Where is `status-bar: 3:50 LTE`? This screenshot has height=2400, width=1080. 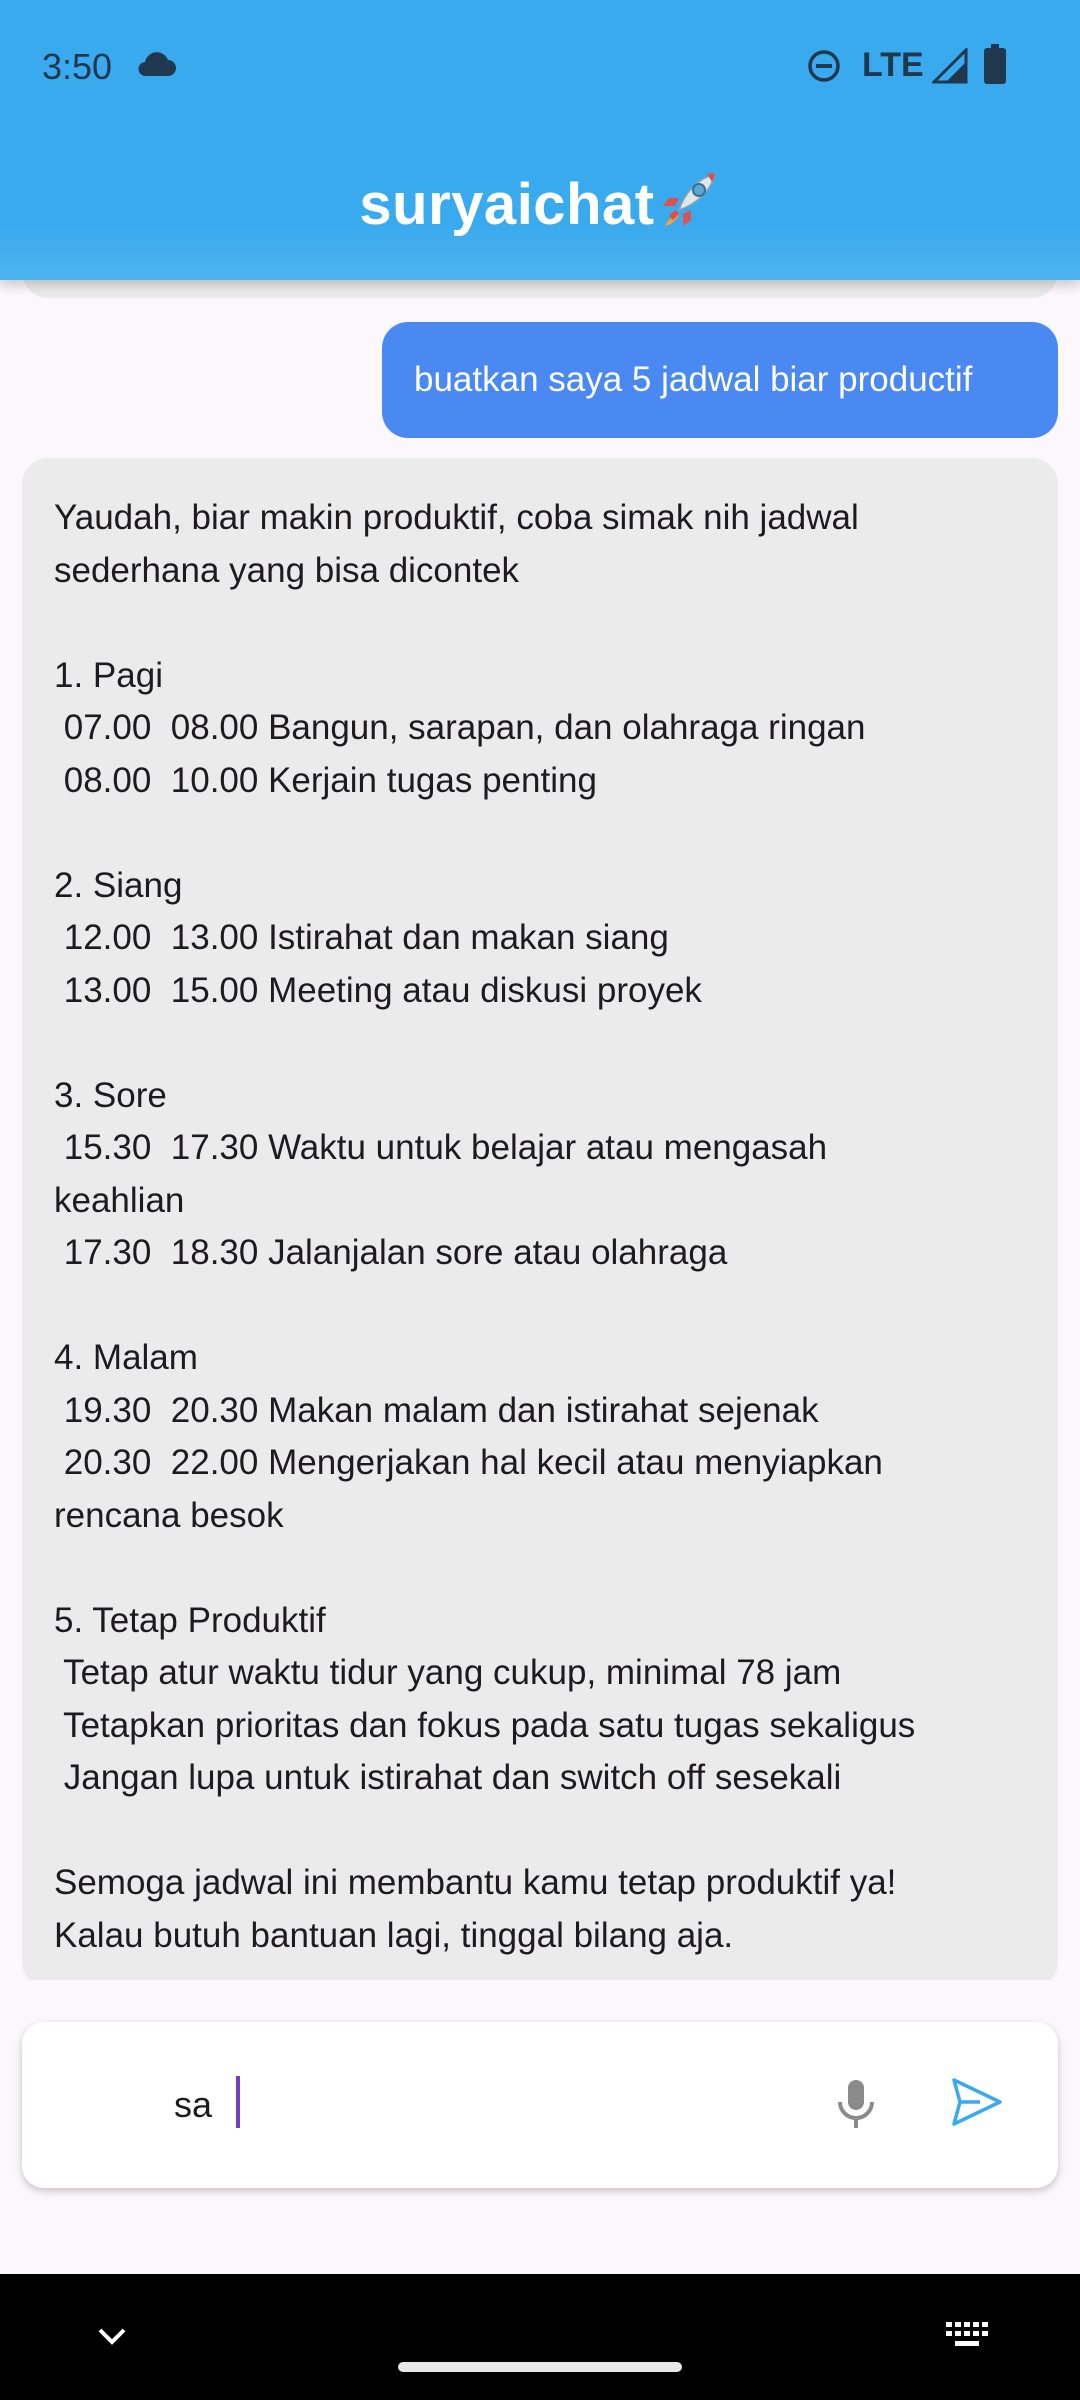 status-bar: 3:50 LTE is located at coordinates (540, 67).